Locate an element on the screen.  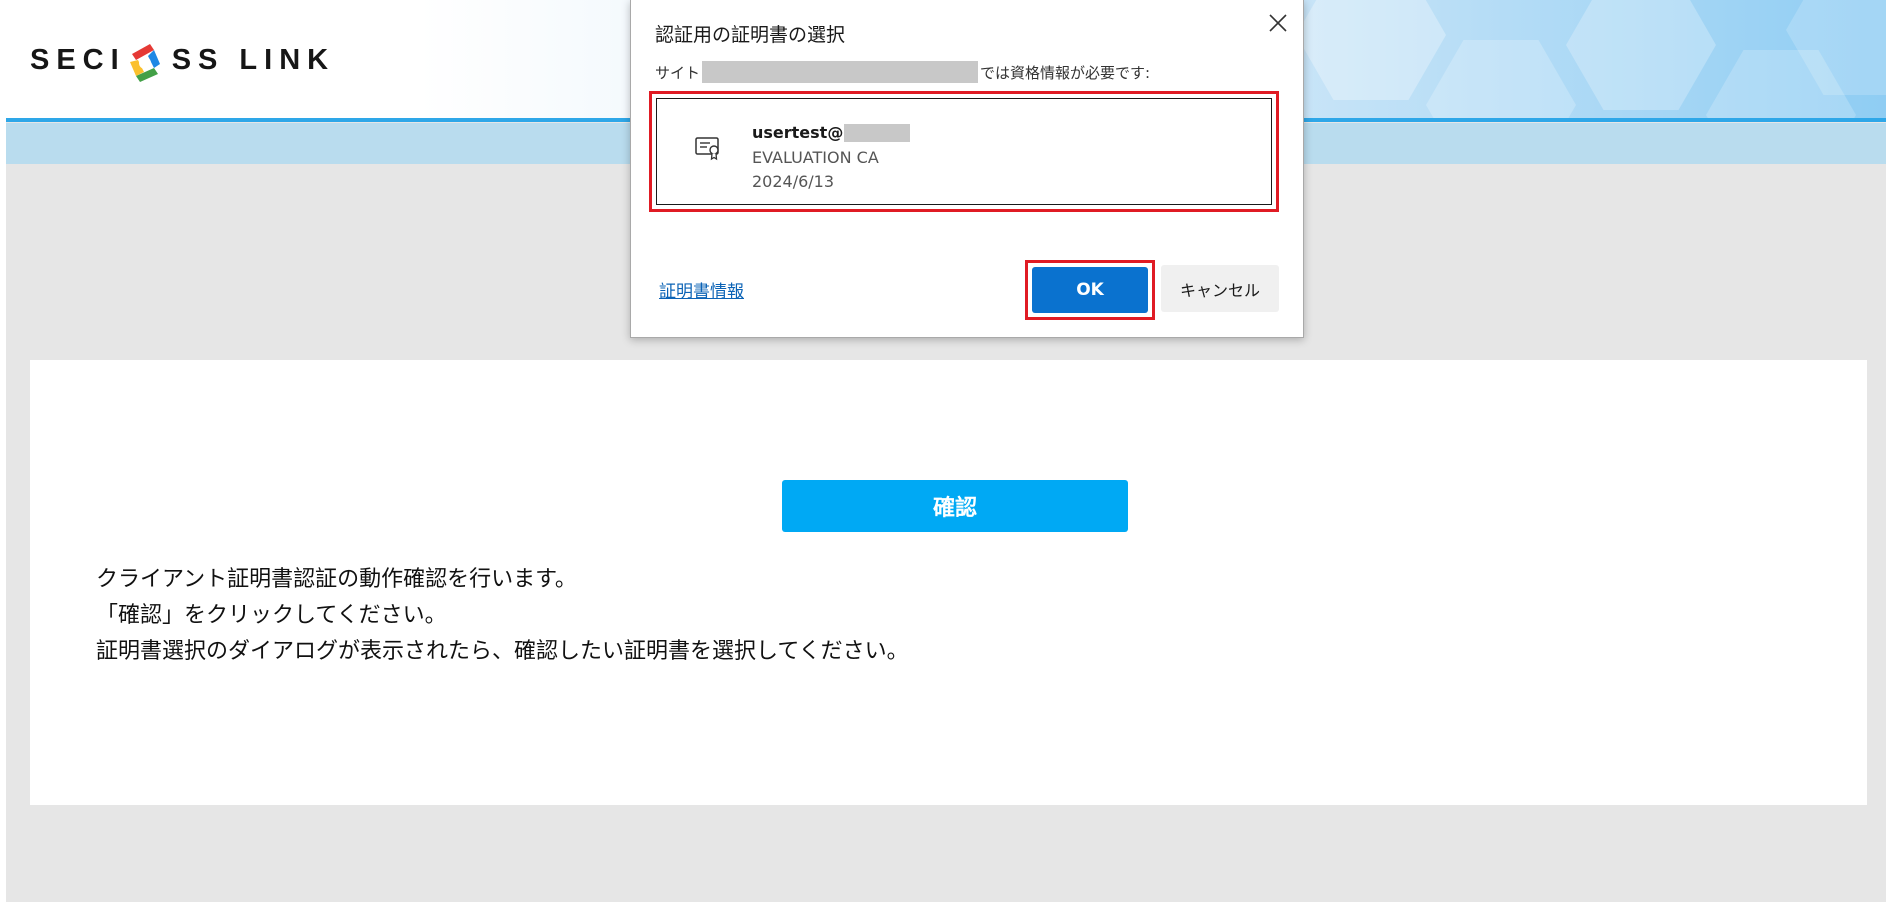
instruction-line: クライアント証明書認証の動作確認を行います。 is located at coordinates (336, 579).